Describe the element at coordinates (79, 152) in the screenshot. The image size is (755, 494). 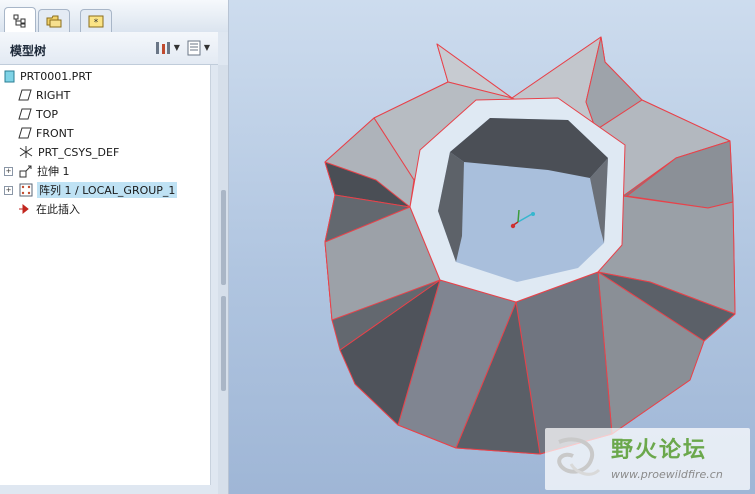
I see `tree-item-label: PRT_CSYS_DEF` at that location.